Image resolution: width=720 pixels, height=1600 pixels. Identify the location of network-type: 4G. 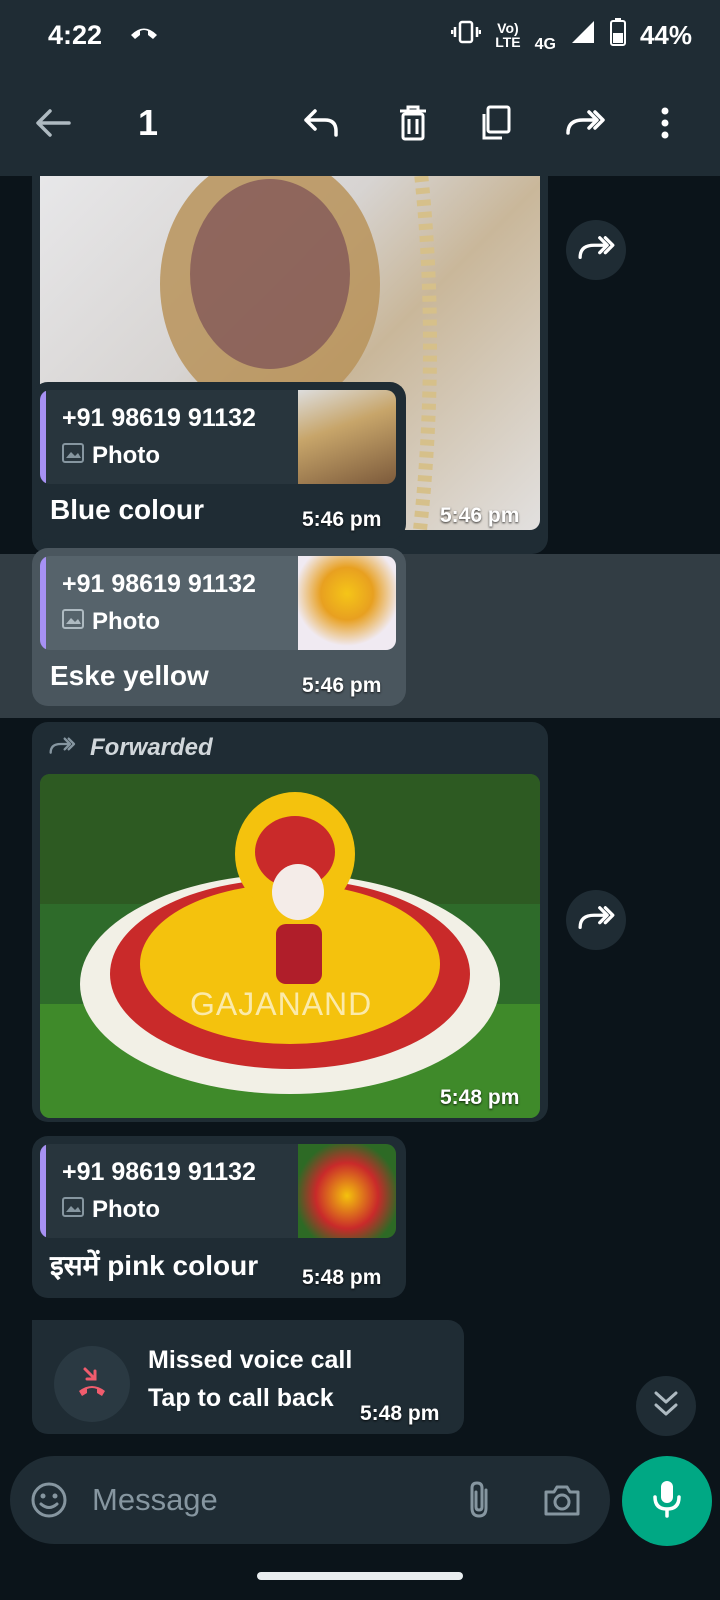
(545, 44).